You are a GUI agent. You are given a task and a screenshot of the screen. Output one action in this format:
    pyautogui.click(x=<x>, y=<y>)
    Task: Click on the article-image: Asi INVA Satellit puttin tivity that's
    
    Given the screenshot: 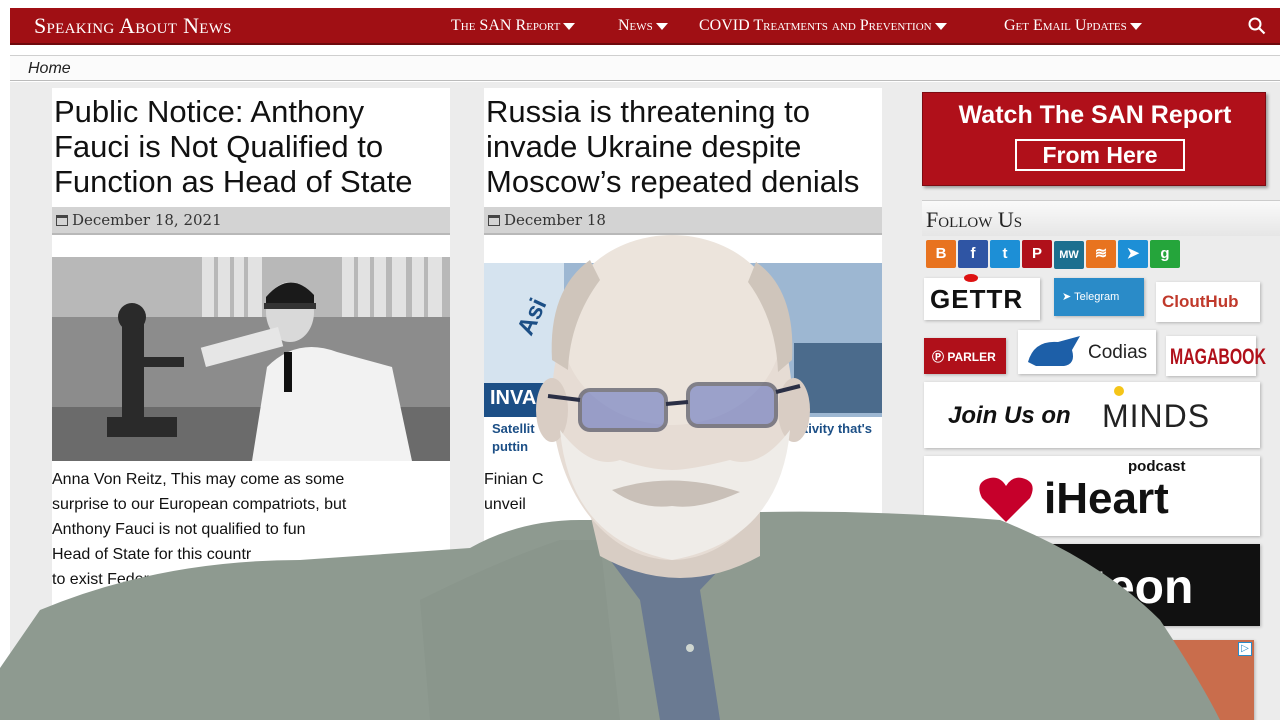 What is the action you would take?
    pyautogui.click(x=683, y=362)
    